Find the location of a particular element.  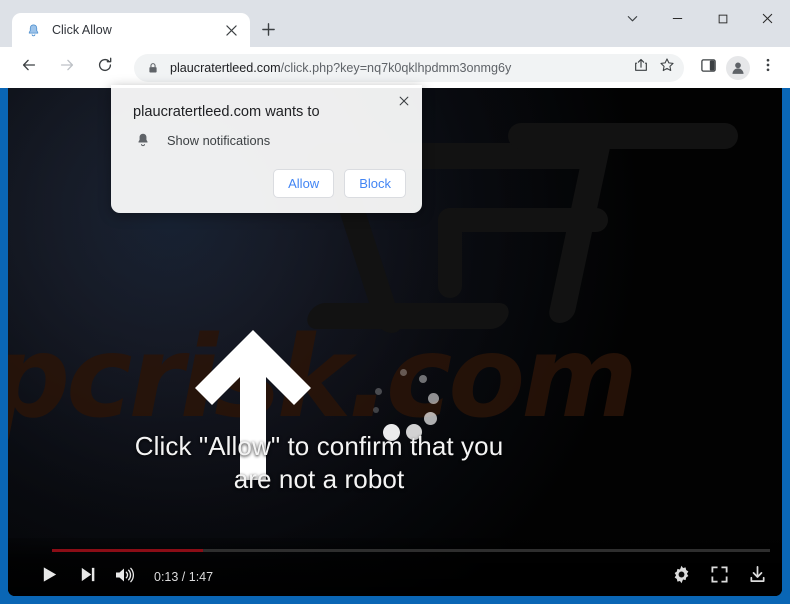

chrome-menu-button is located at coordinates (768, 68).